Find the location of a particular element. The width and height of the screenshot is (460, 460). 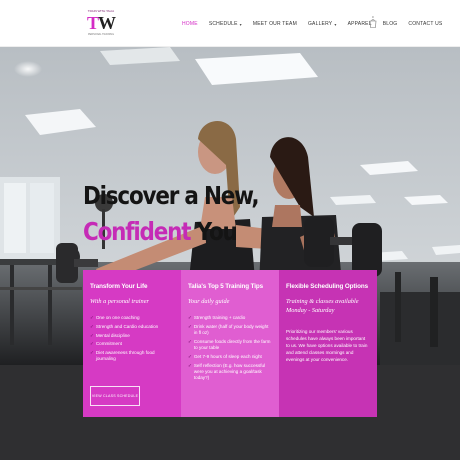

list-item: ✓ Commitment is located at coordinates (132, 344).